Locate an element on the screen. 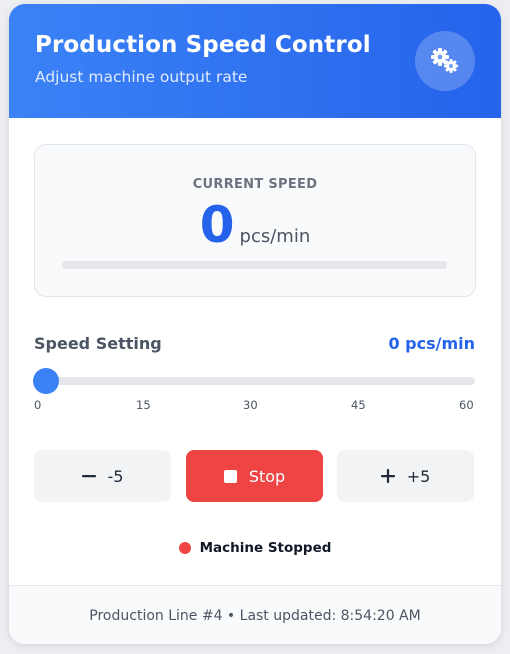 This screenshot has height=654, width=510. status-indicator-dot is located at coordinates (184, 548).